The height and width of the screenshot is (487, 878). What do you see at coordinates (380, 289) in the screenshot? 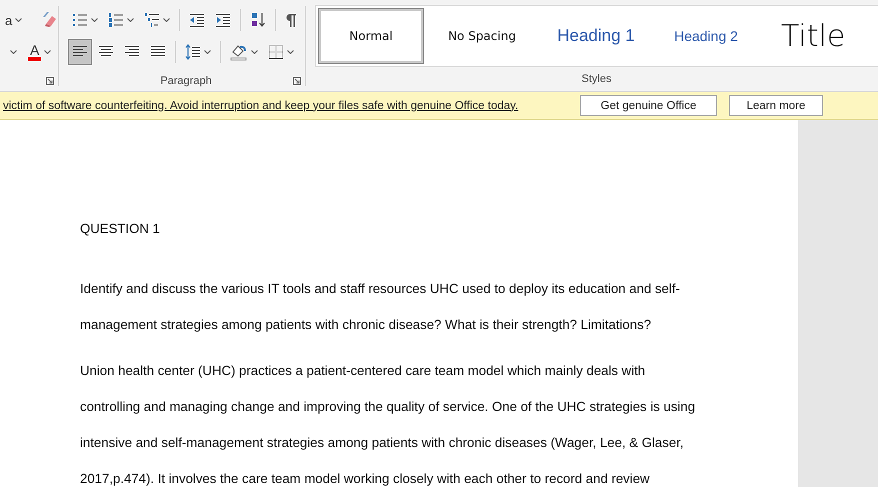
I see `text-line: Identify and discuss the various IT tools and staff resources UHC used to deploy its education and self-` at bounding box center [380, 289].